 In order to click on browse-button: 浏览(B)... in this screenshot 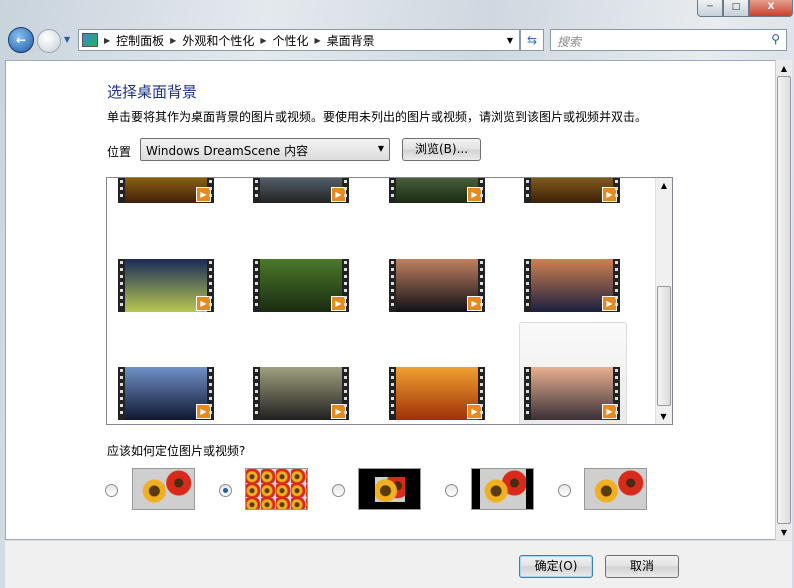, I will do `click(441, 149)`.